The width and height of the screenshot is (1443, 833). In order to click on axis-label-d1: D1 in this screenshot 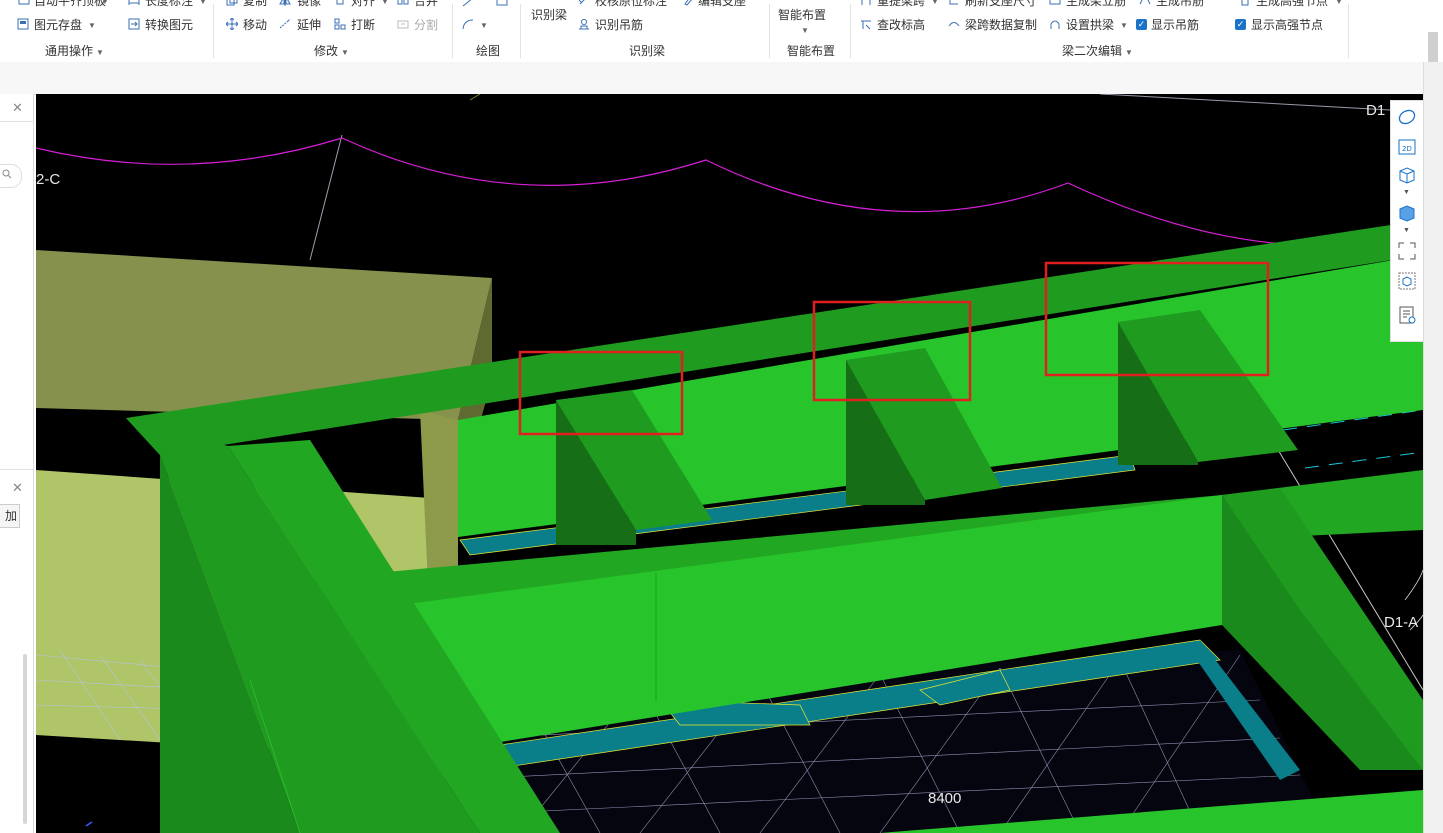, I will do `click(1376, 110)`.